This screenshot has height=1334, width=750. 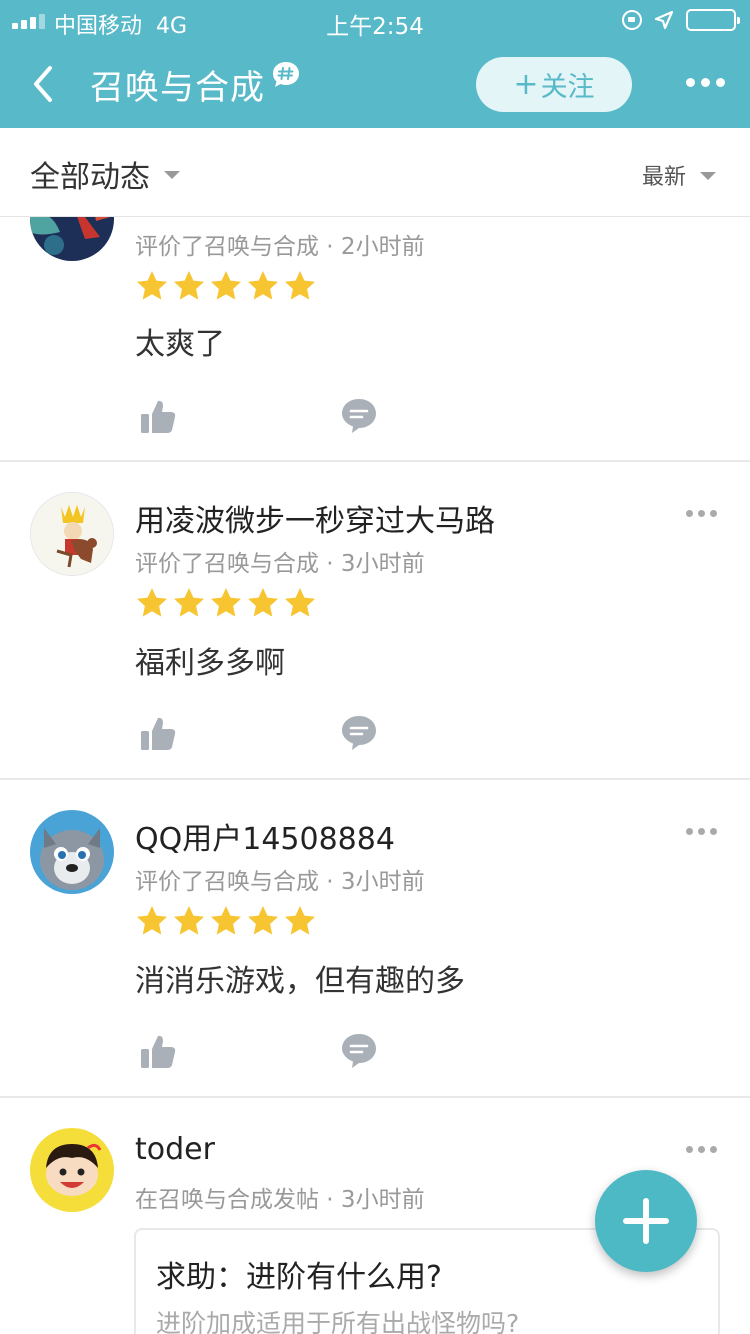 I want to click on battery-icon, so click(x=713, y=20).